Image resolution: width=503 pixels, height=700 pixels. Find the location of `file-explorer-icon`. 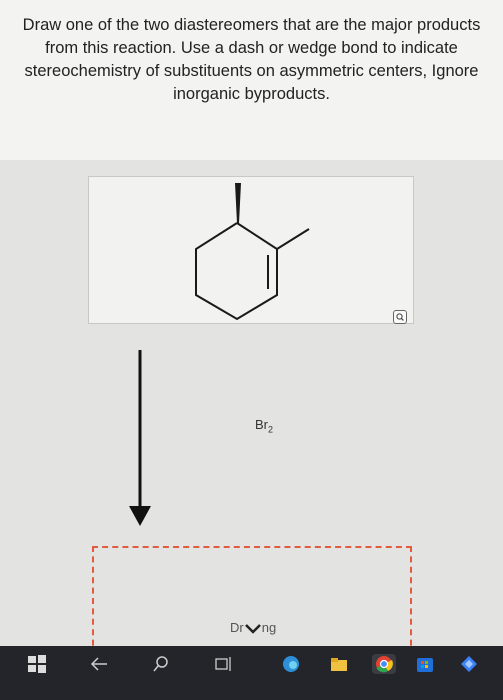

file-explorer-icon is located at coordinates (339, 664).